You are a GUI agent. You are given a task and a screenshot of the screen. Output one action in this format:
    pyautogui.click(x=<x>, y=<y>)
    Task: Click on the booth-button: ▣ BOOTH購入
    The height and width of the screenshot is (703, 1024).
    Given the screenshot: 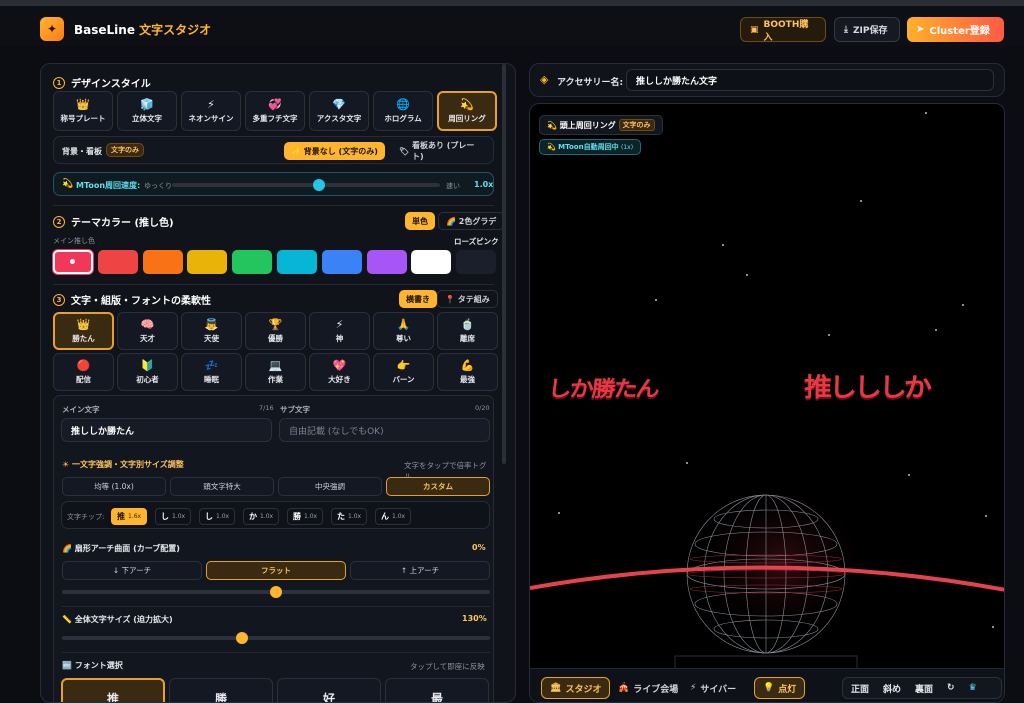 What is the action you would take?
    pyautogui.click(x=783, y=30)
    